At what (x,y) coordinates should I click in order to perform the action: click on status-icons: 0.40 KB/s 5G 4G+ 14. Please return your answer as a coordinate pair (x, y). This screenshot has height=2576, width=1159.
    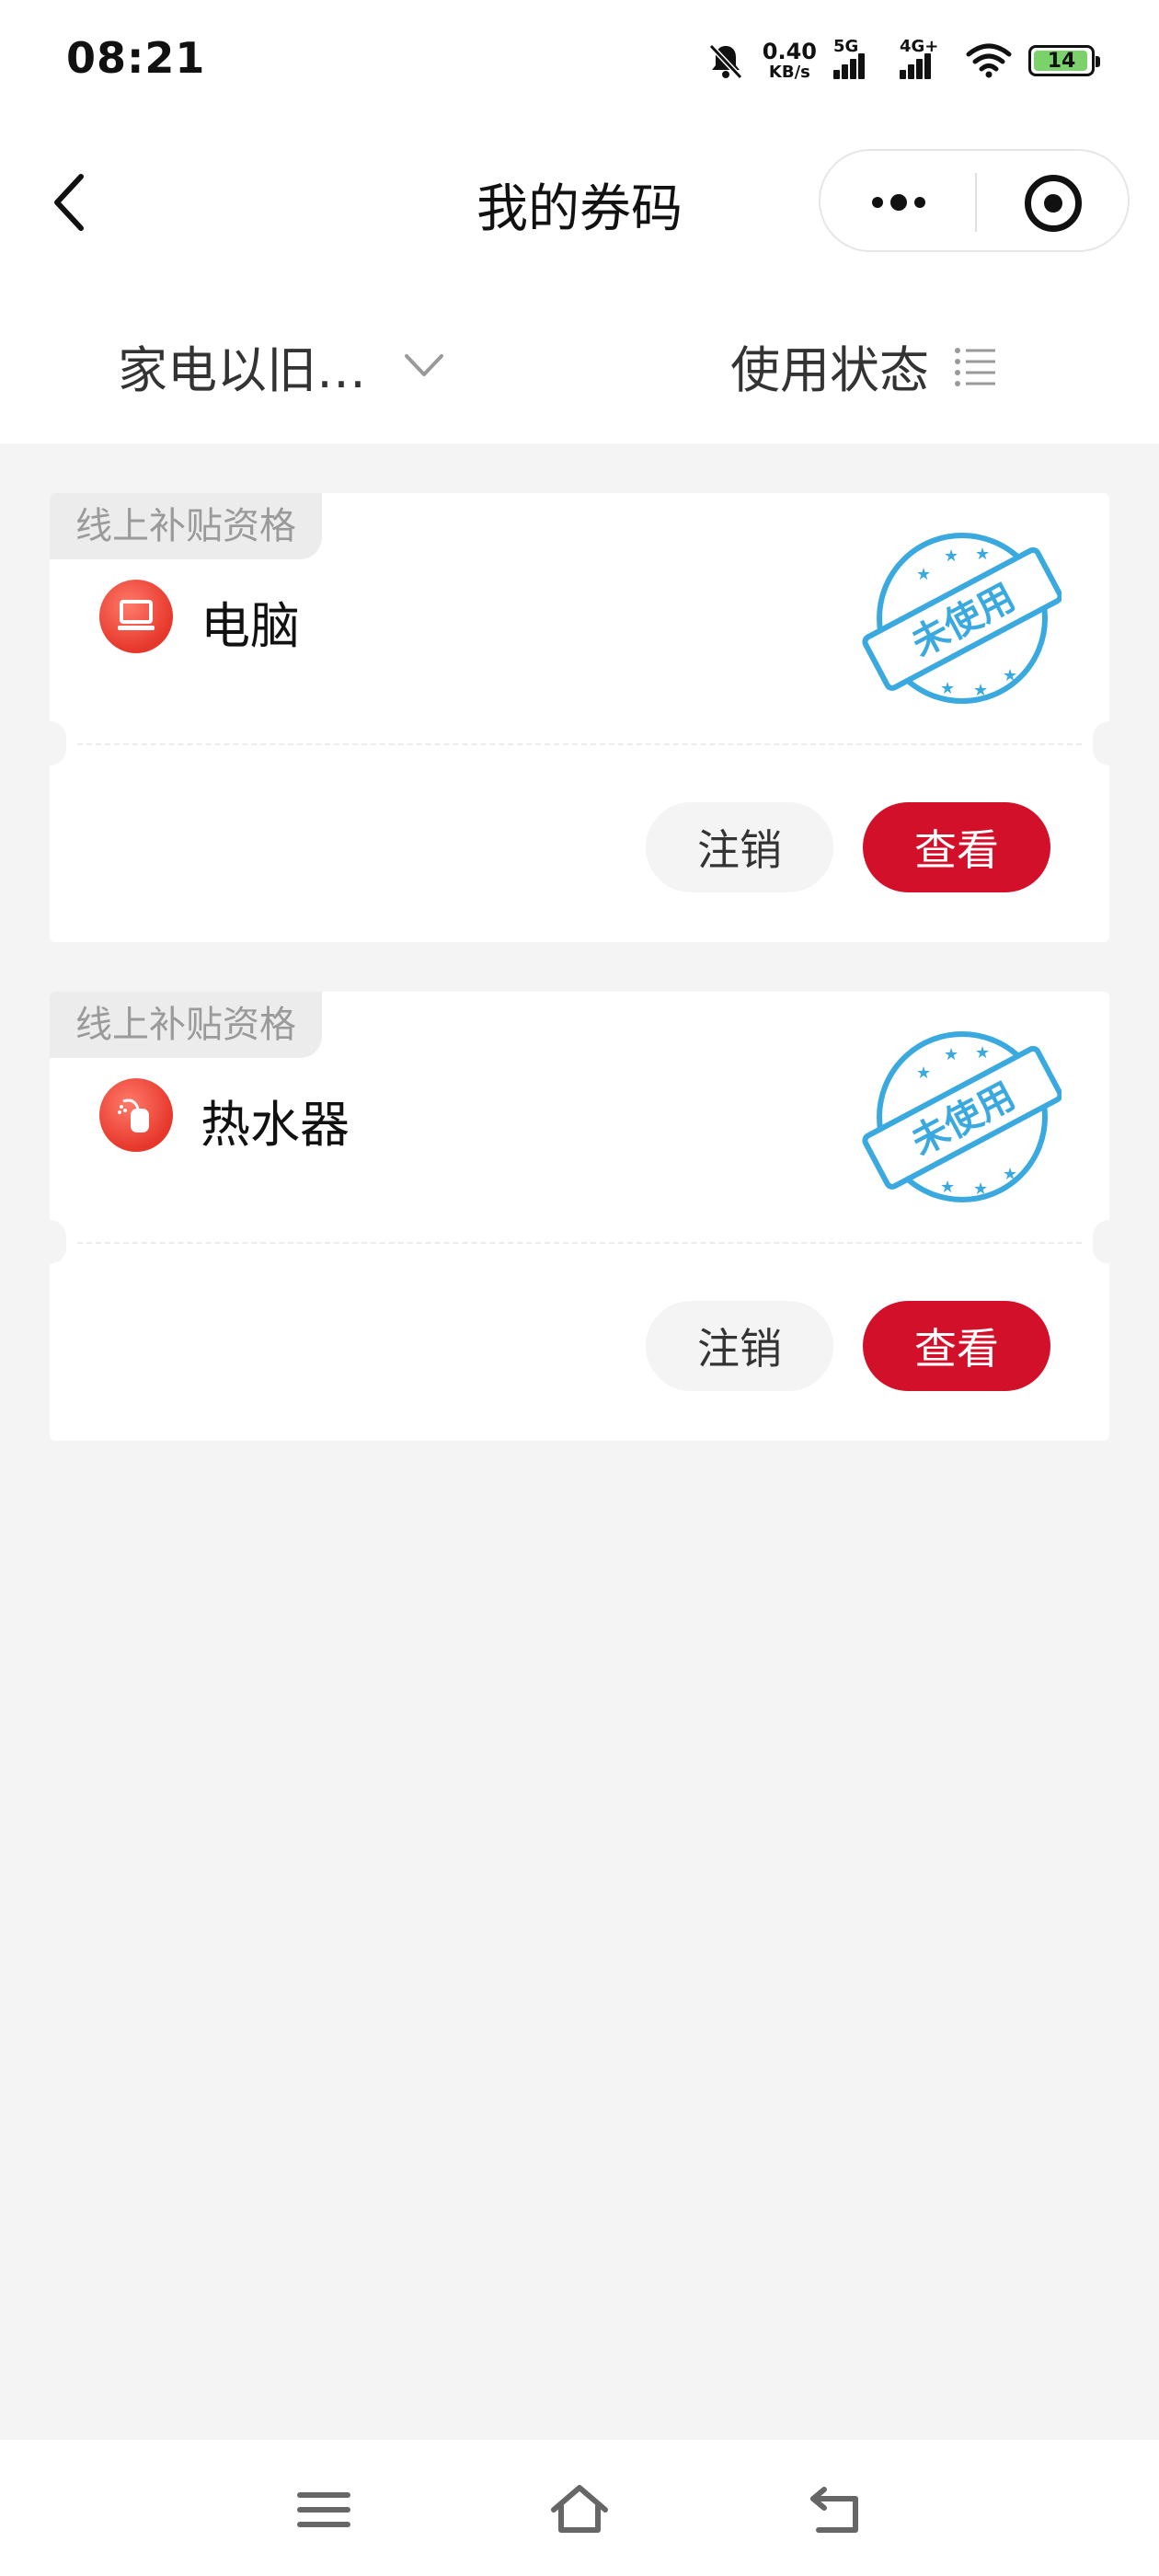
    Looking at the image, I should click on (903, 61).